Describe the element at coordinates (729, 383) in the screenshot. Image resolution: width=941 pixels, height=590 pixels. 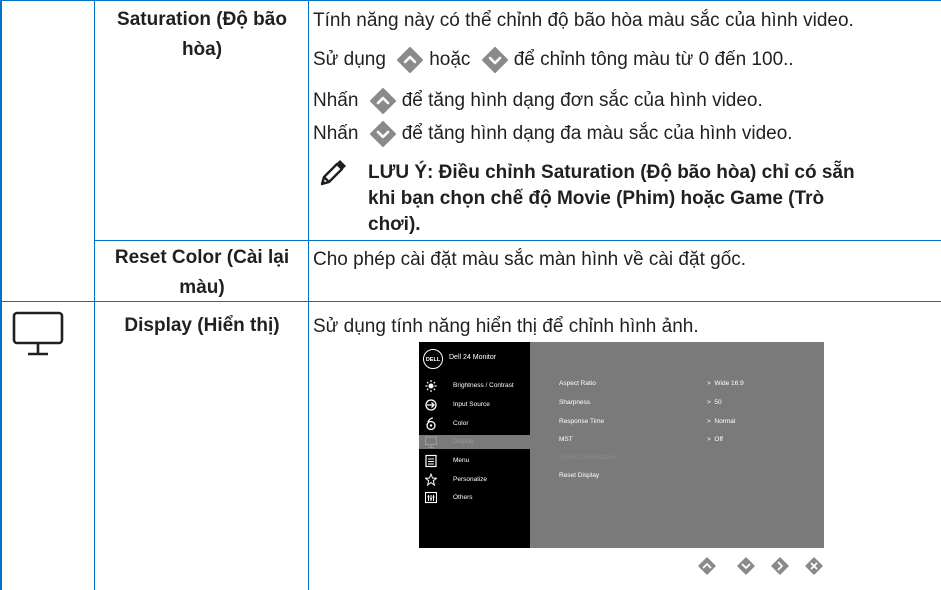
I see `option-value: Wide 16:9` at that location.